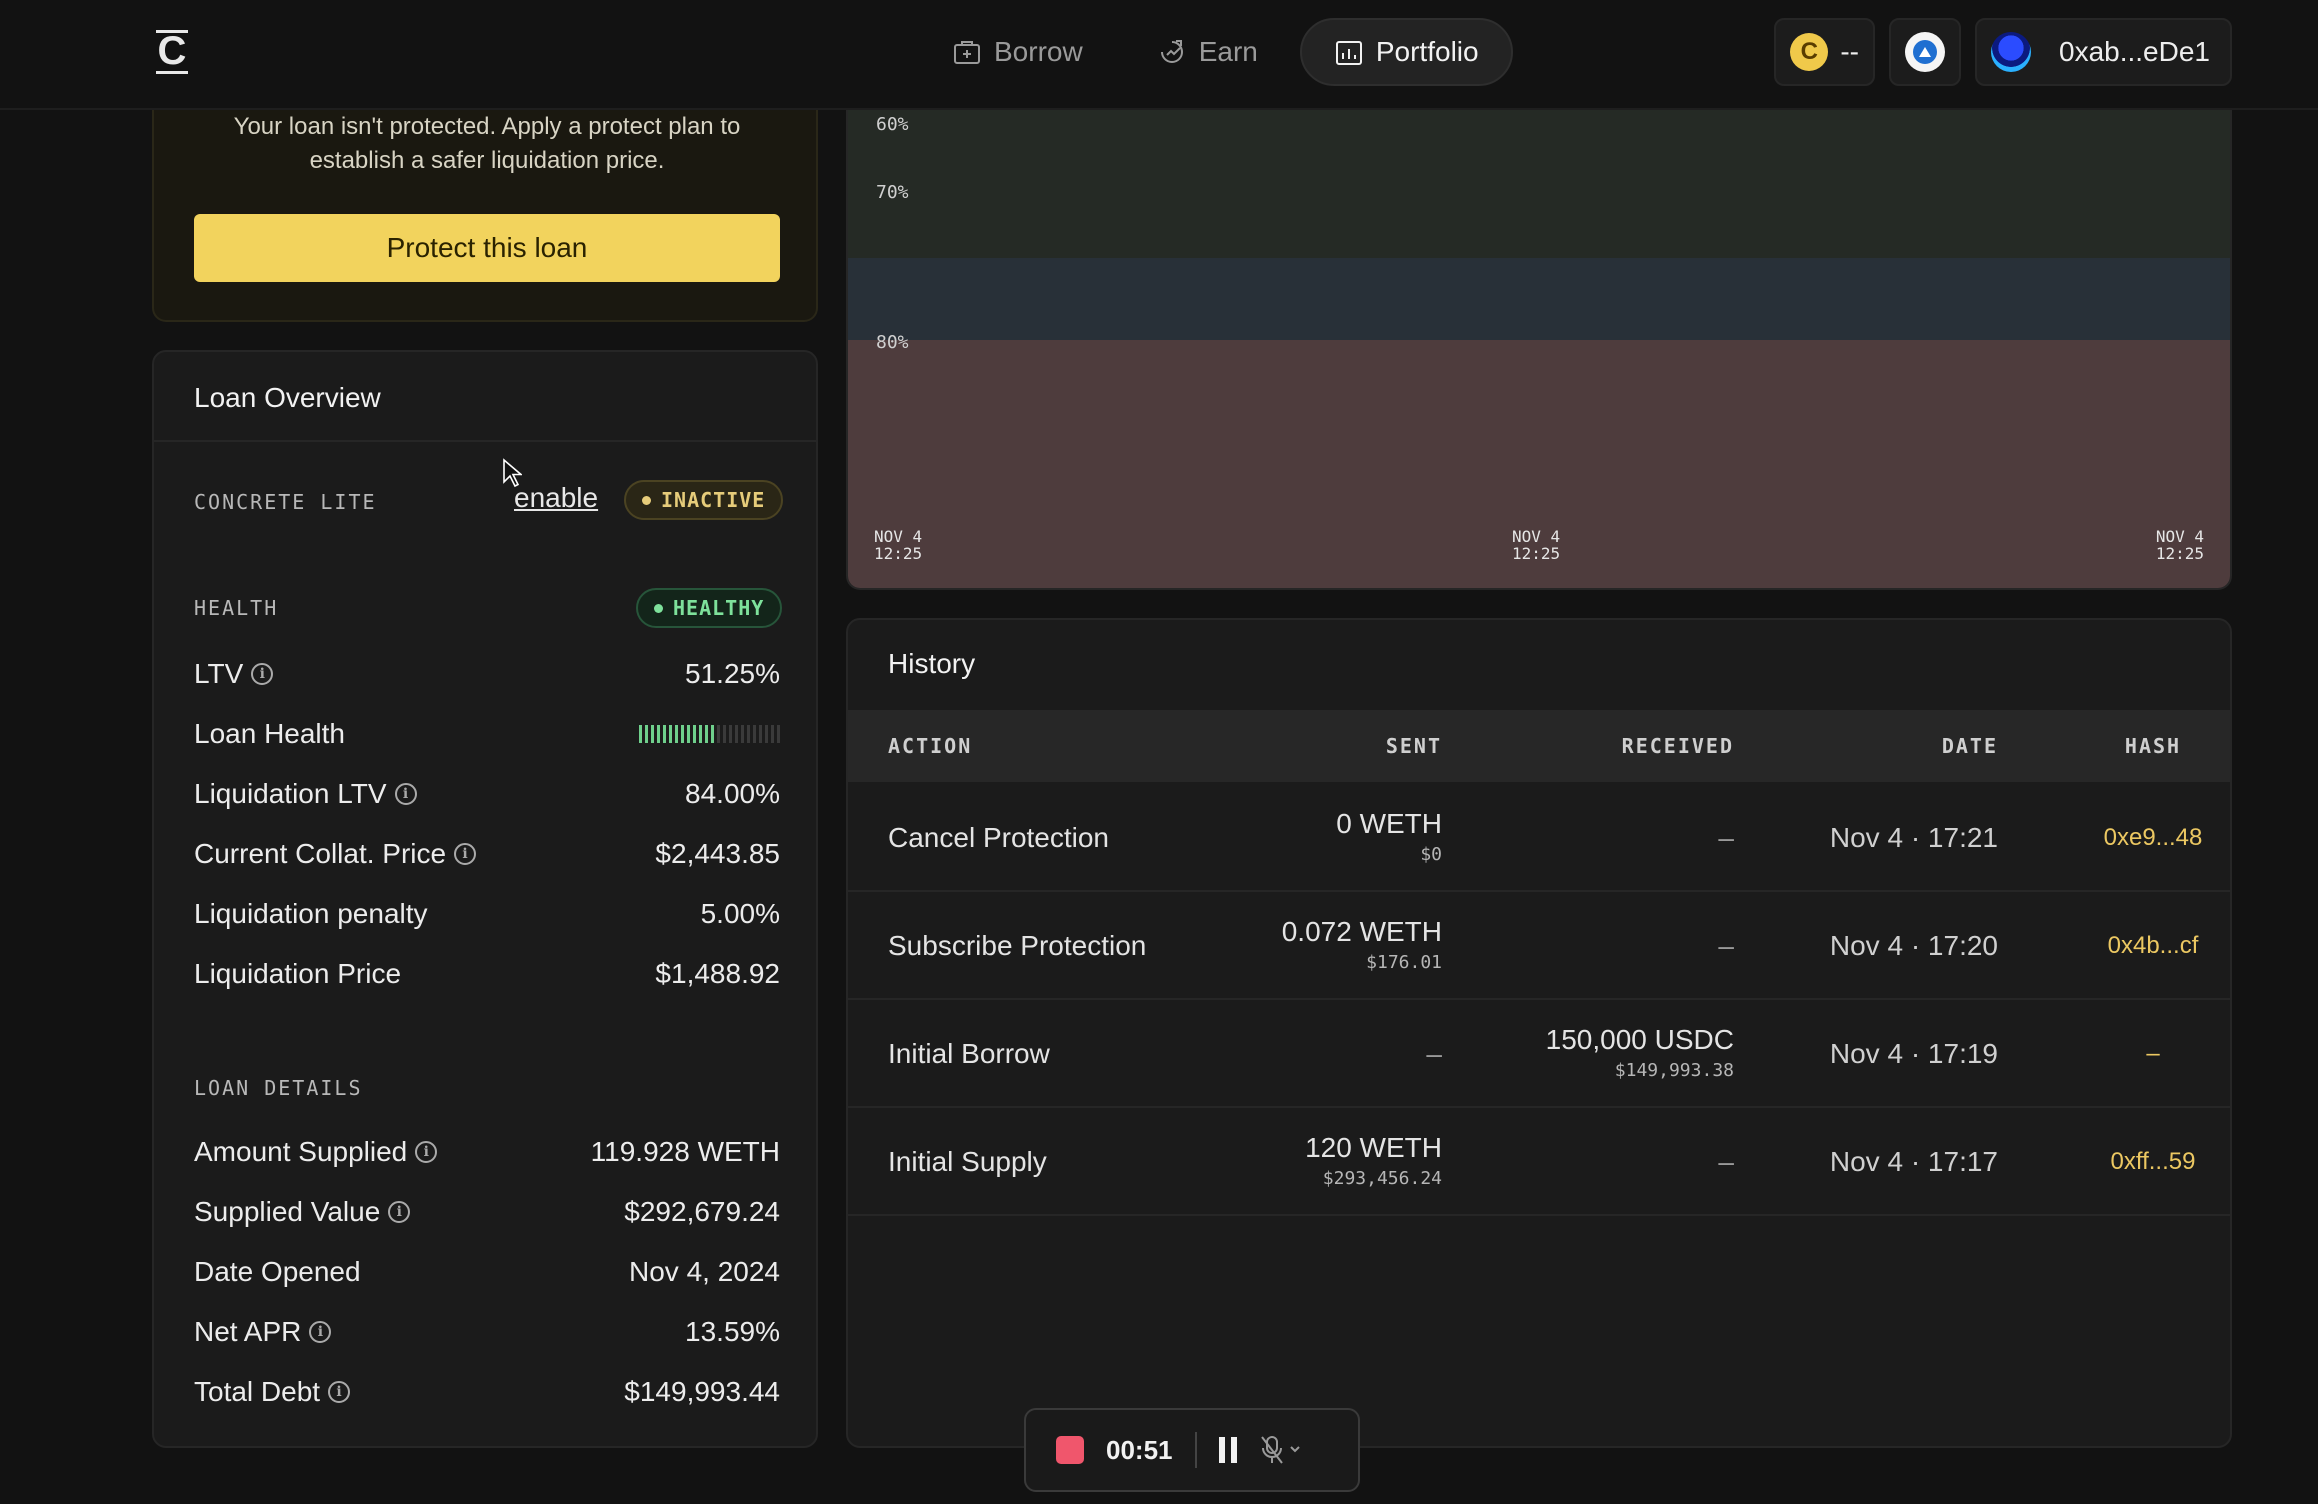 The width and height of the screenshot is (2318, 1504). Describe the element at coordinates (487, 913) in the screenshot. I see `liquidation-penalty-row: Liquidation penalty 5.00%` at that location.